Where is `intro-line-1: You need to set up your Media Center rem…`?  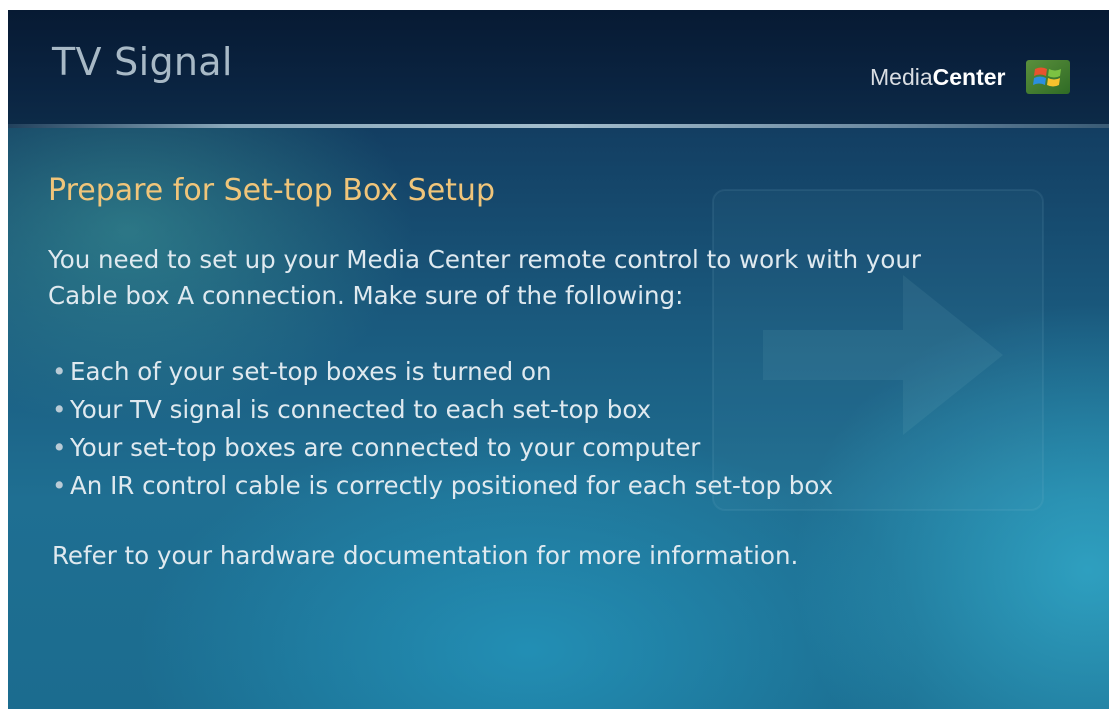 intro-line-1: You need to set up your Media Center rem… is located at coordinates (484, 259).